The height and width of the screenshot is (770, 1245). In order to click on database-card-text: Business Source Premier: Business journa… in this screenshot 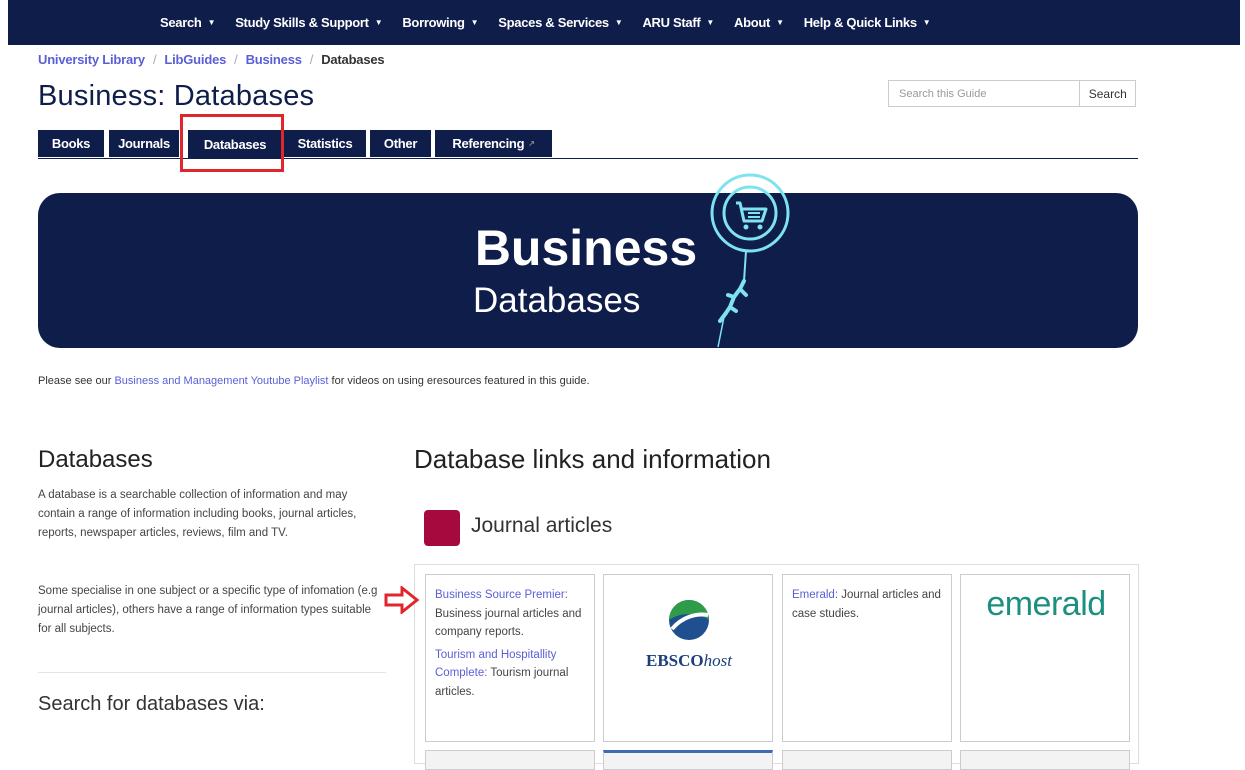, I will do `click(510, 658)`.